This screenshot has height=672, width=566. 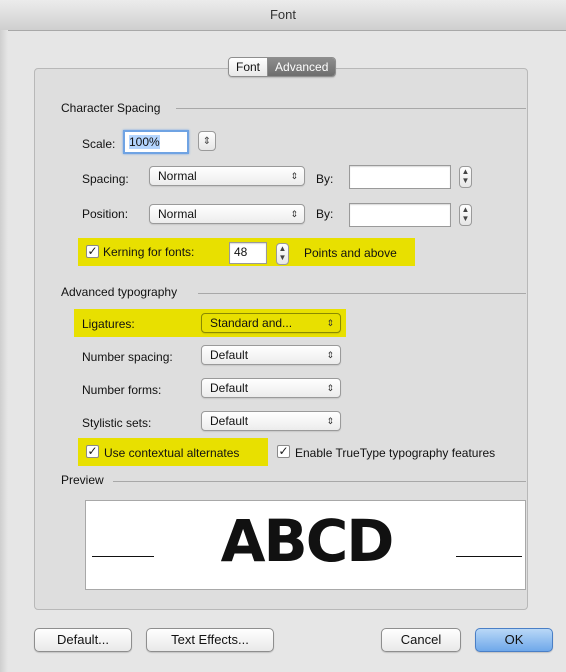 What do you see at coordinates (319, 481) in the screenshot?
I see `preview-divider` at bounding box center [319, 481].